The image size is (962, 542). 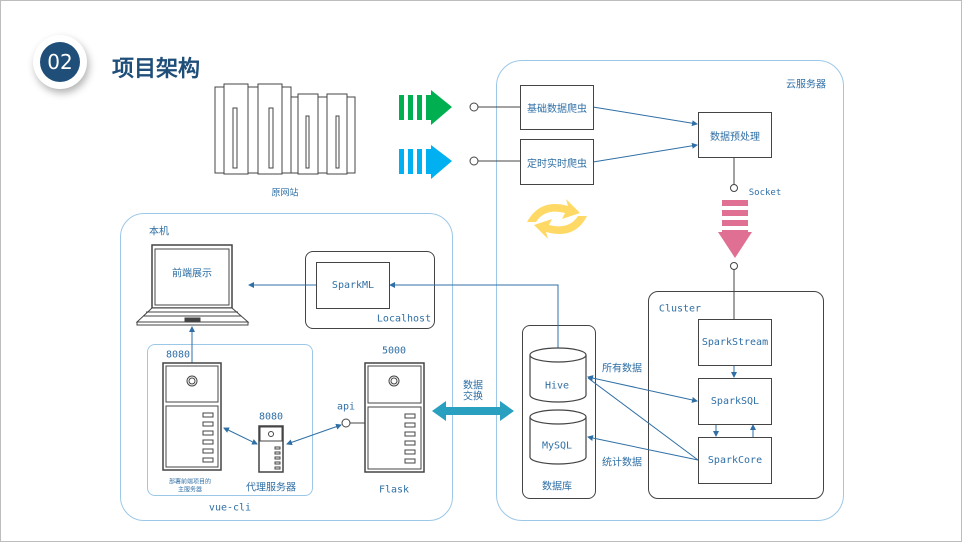 I want to click on realtime-crawler-box: 定时实时爬虫, so click(x=557, y=162).